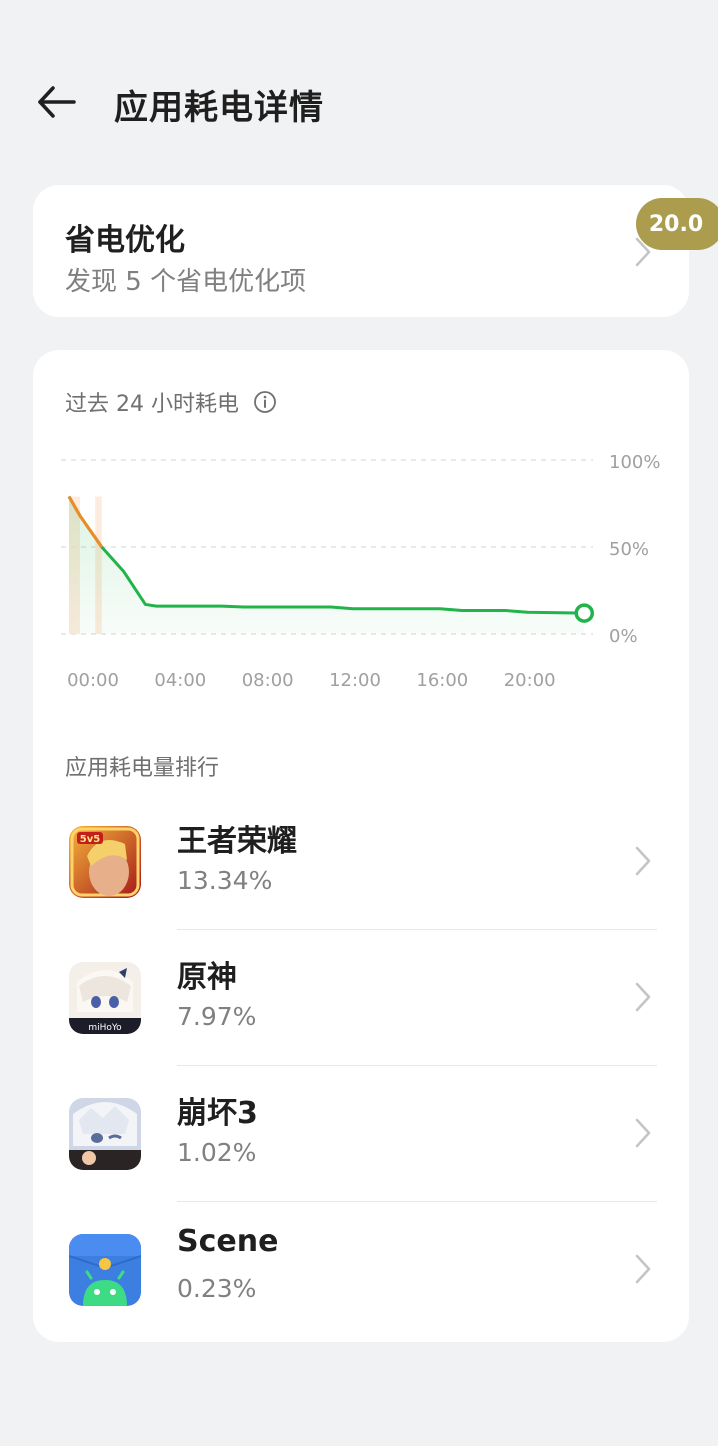 The width and height of the screenshot is (718, 1446). Describe the element at coordinates (90, 839) in the screenshot. I see `svg-text: 5v5` at that location.